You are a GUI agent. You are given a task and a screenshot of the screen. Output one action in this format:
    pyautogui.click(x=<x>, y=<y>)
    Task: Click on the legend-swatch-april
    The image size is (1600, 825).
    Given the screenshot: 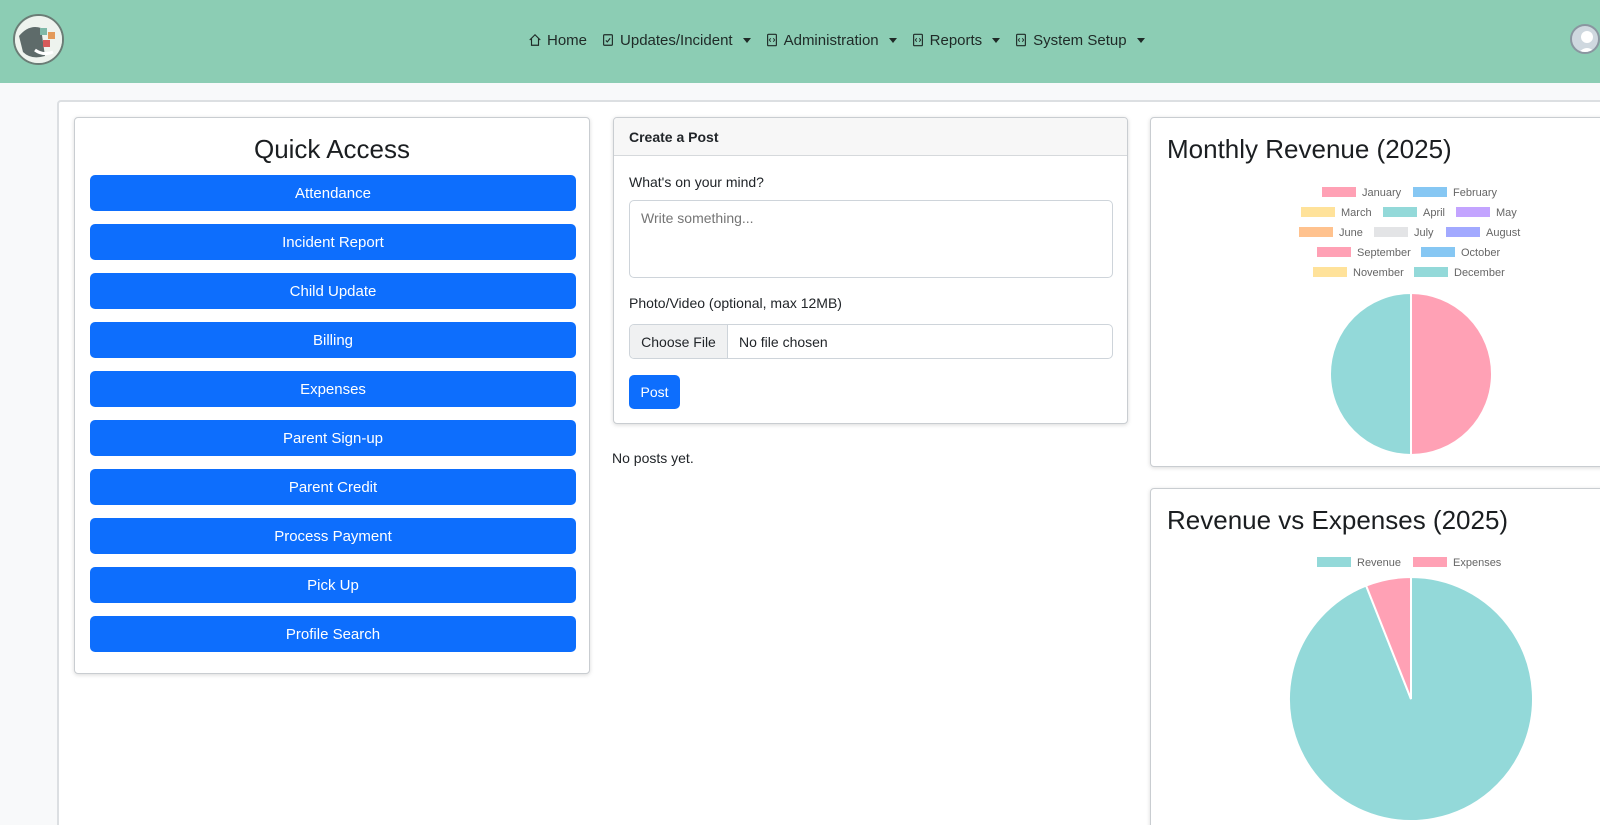 What is the action you would take?
    pyautogui.click(x=1400, y=212)
    